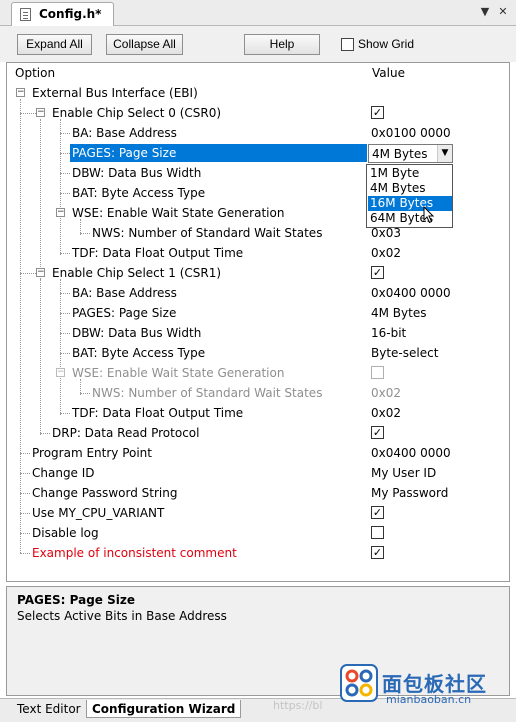 The width and height of the screenshot is (516, 722). What do you see at coordinates (258, 293) in the screenshot?
I see `tree-row: BA: Base Address 0x0400 0000` at bounding box center [258, 293].